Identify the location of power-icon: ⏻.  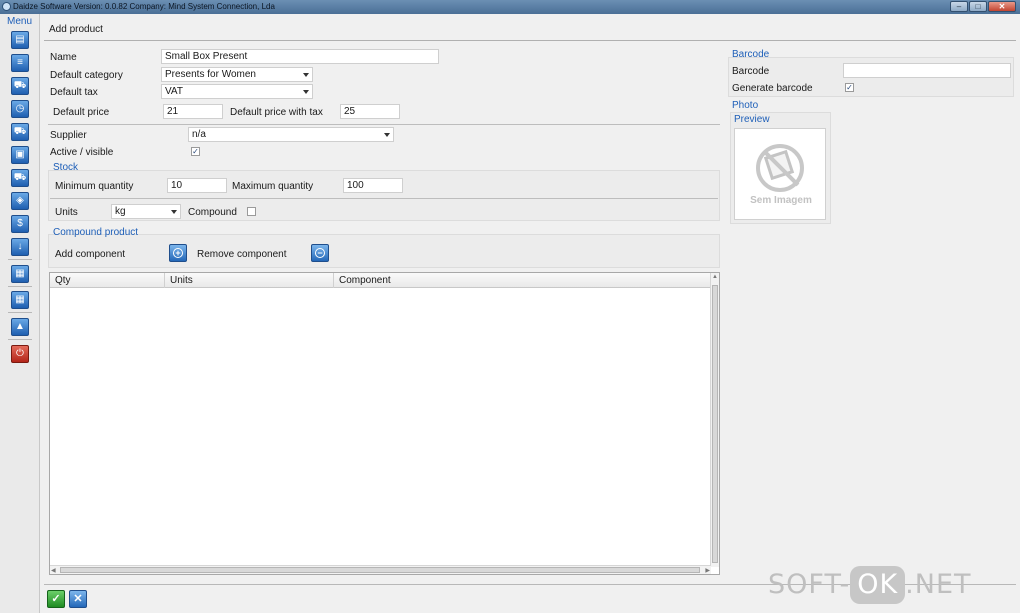
(20, 354).